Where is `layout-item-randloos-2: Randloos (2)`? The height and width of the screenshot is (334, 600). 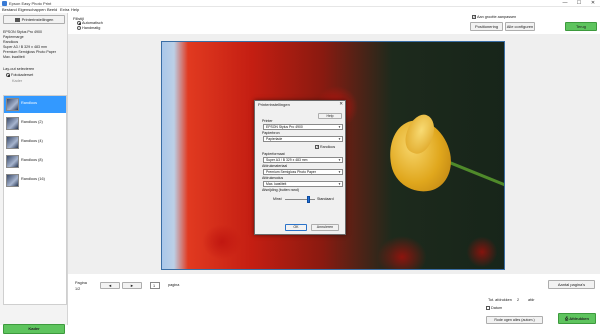 layout-item-randloos-2: Randloos (2) is located at coordinates (35, 123).